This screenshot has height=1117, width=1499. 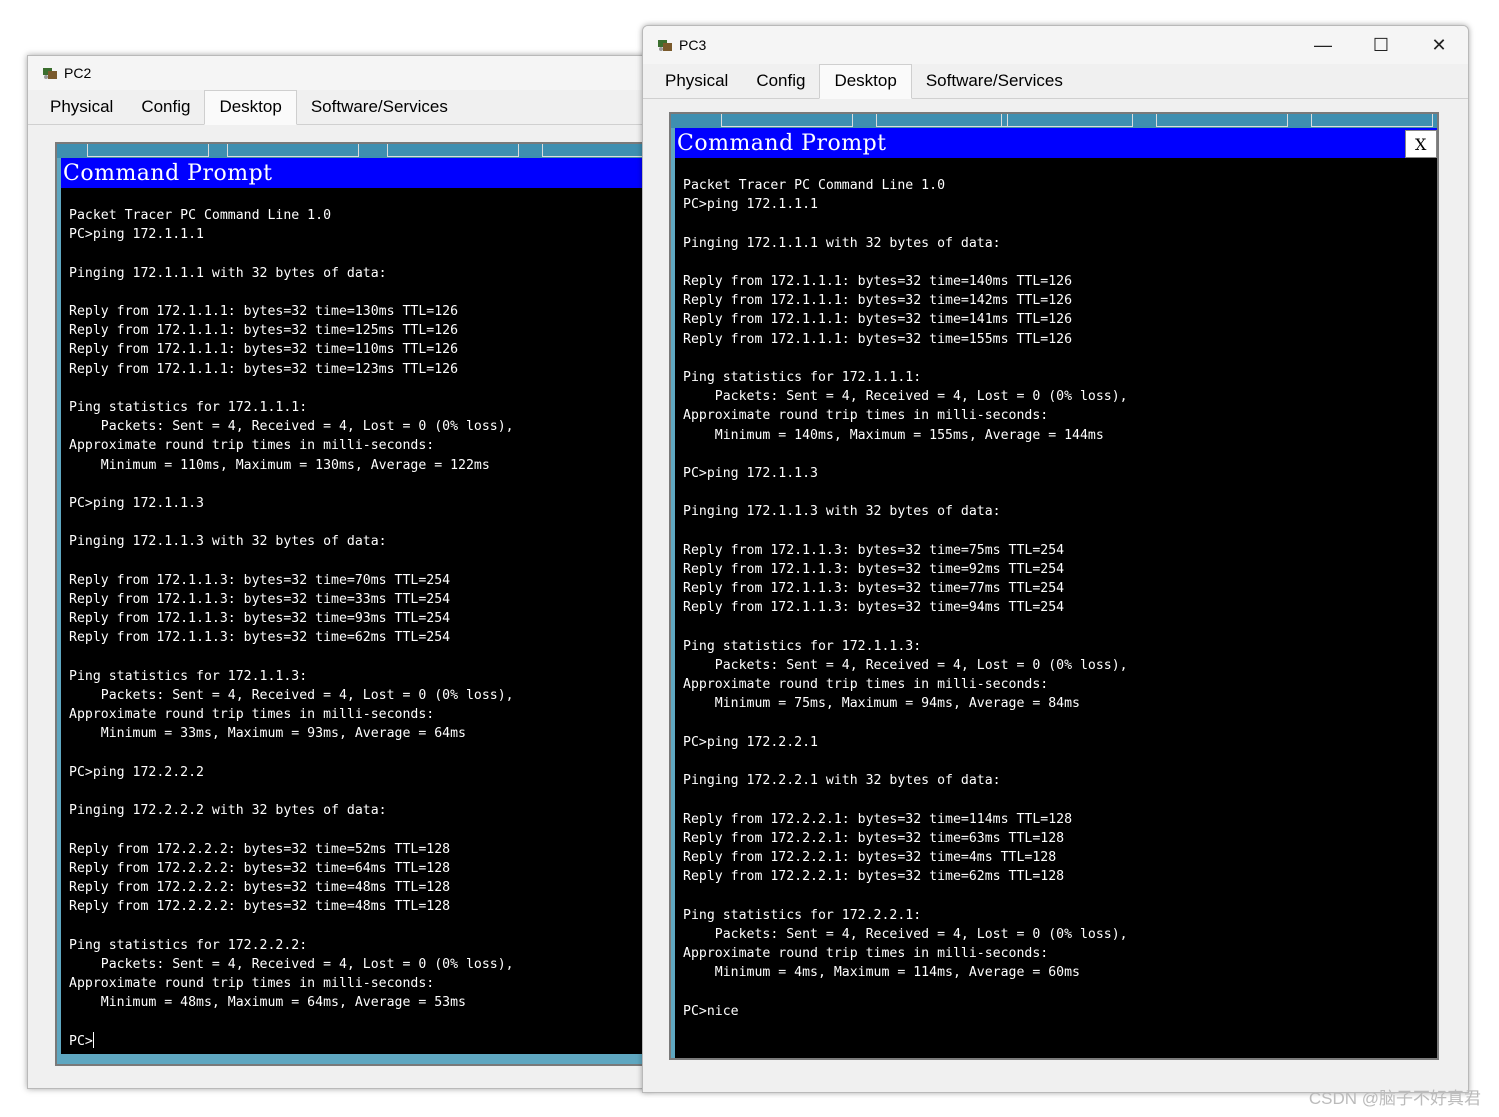 What do you see at coordinates (250, 107) in the screenshot?
I see `pc2-tab-desktop: Desktop` at bounding box center [250, 107].